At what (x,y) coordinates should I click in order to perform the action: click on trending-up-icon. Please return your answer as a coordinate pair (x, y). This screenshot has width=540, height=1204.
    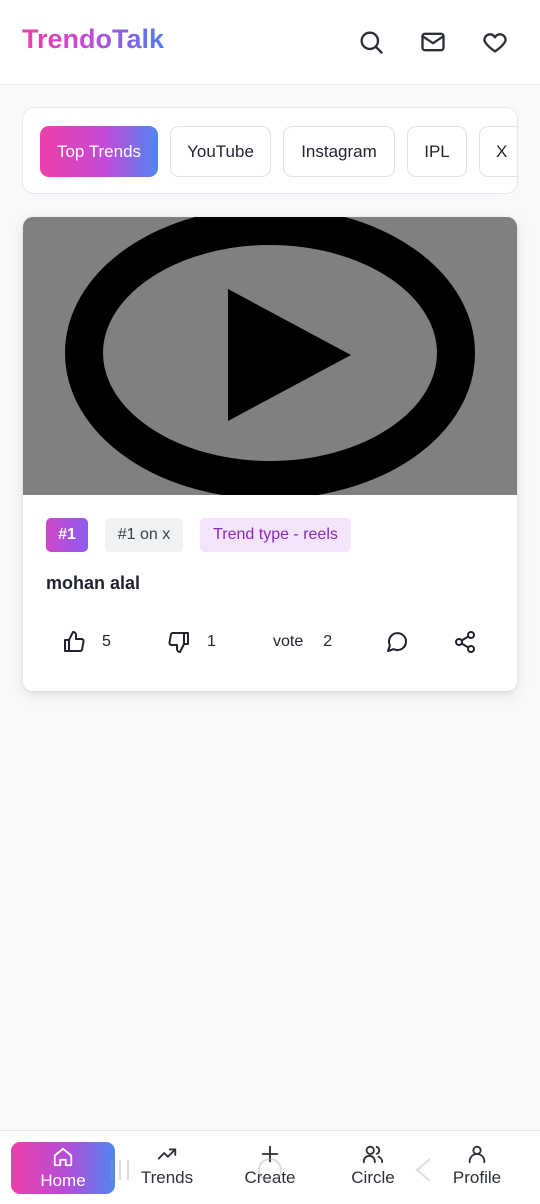
    Looking at the image, I should click on (167, 1154).